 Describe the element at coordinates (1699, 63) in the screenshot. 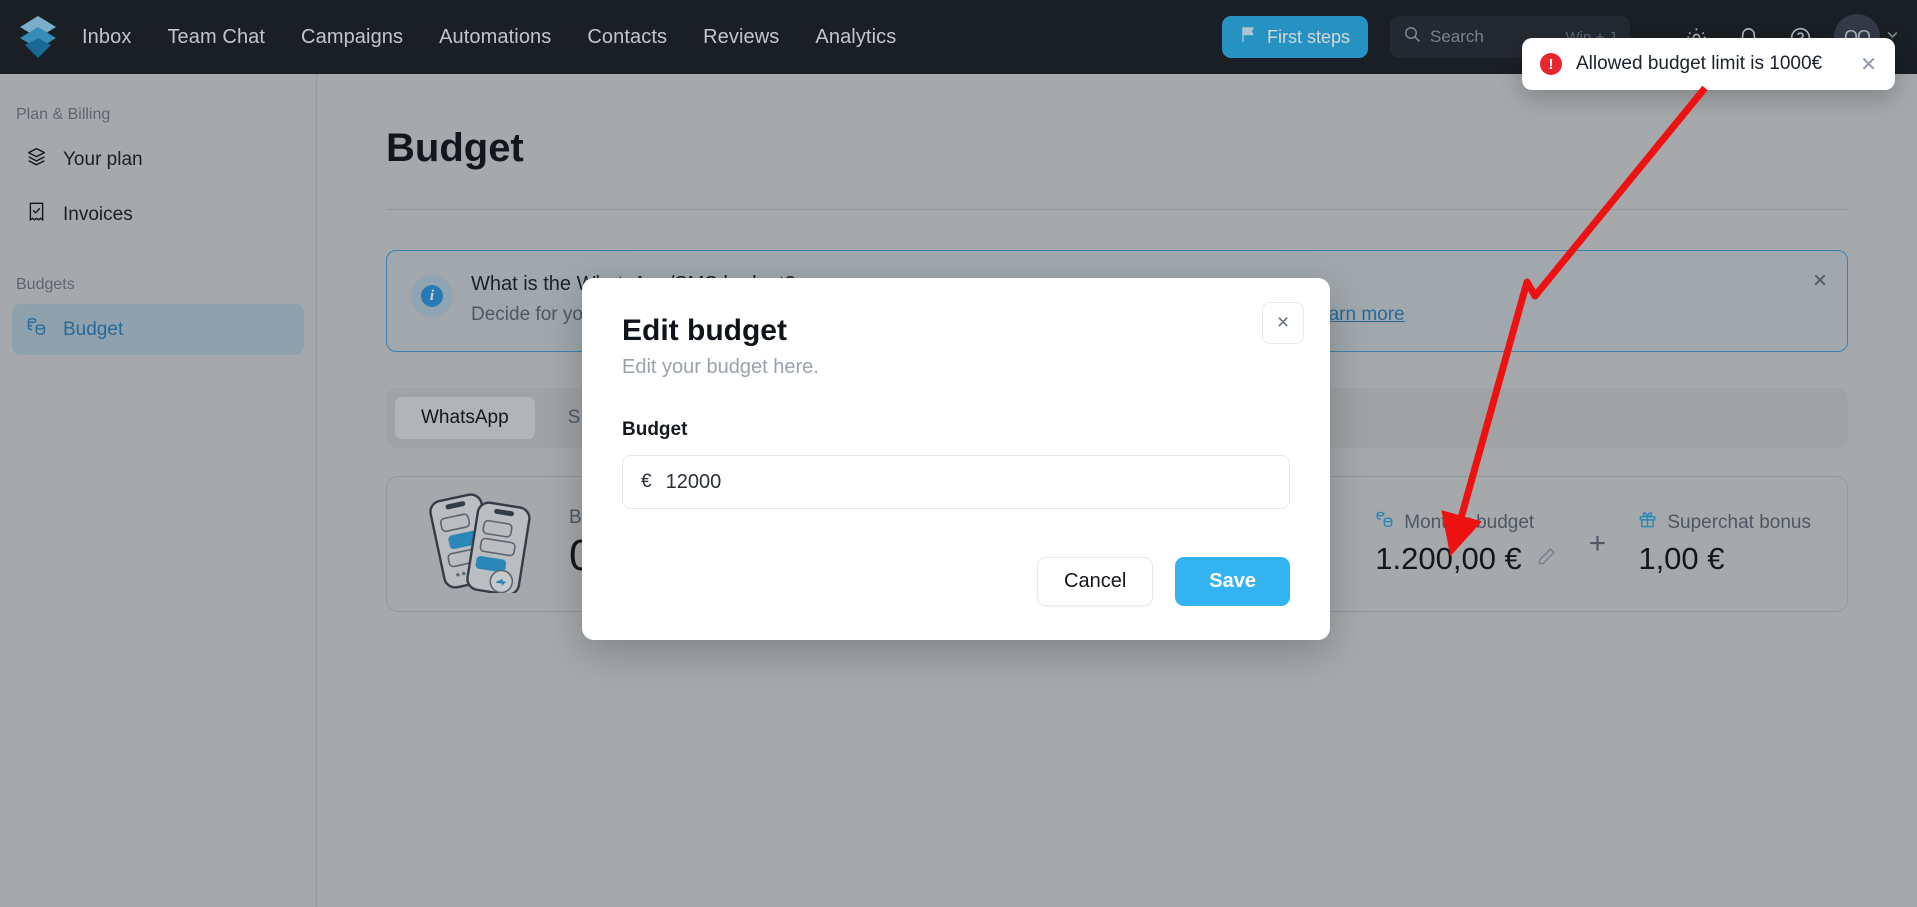

I see `toast-message: Allowed budget limit is 1000€` at that location.